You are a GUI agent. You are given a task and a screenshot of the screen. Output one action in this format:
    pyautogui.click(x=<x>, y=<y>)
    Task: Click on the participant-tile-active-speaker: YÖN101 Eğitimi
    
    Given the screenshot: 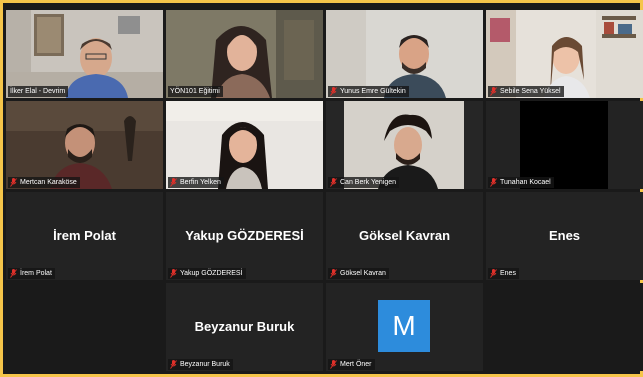 What is the action you would take?
    pyautogui.click(x=244, y=54)
    